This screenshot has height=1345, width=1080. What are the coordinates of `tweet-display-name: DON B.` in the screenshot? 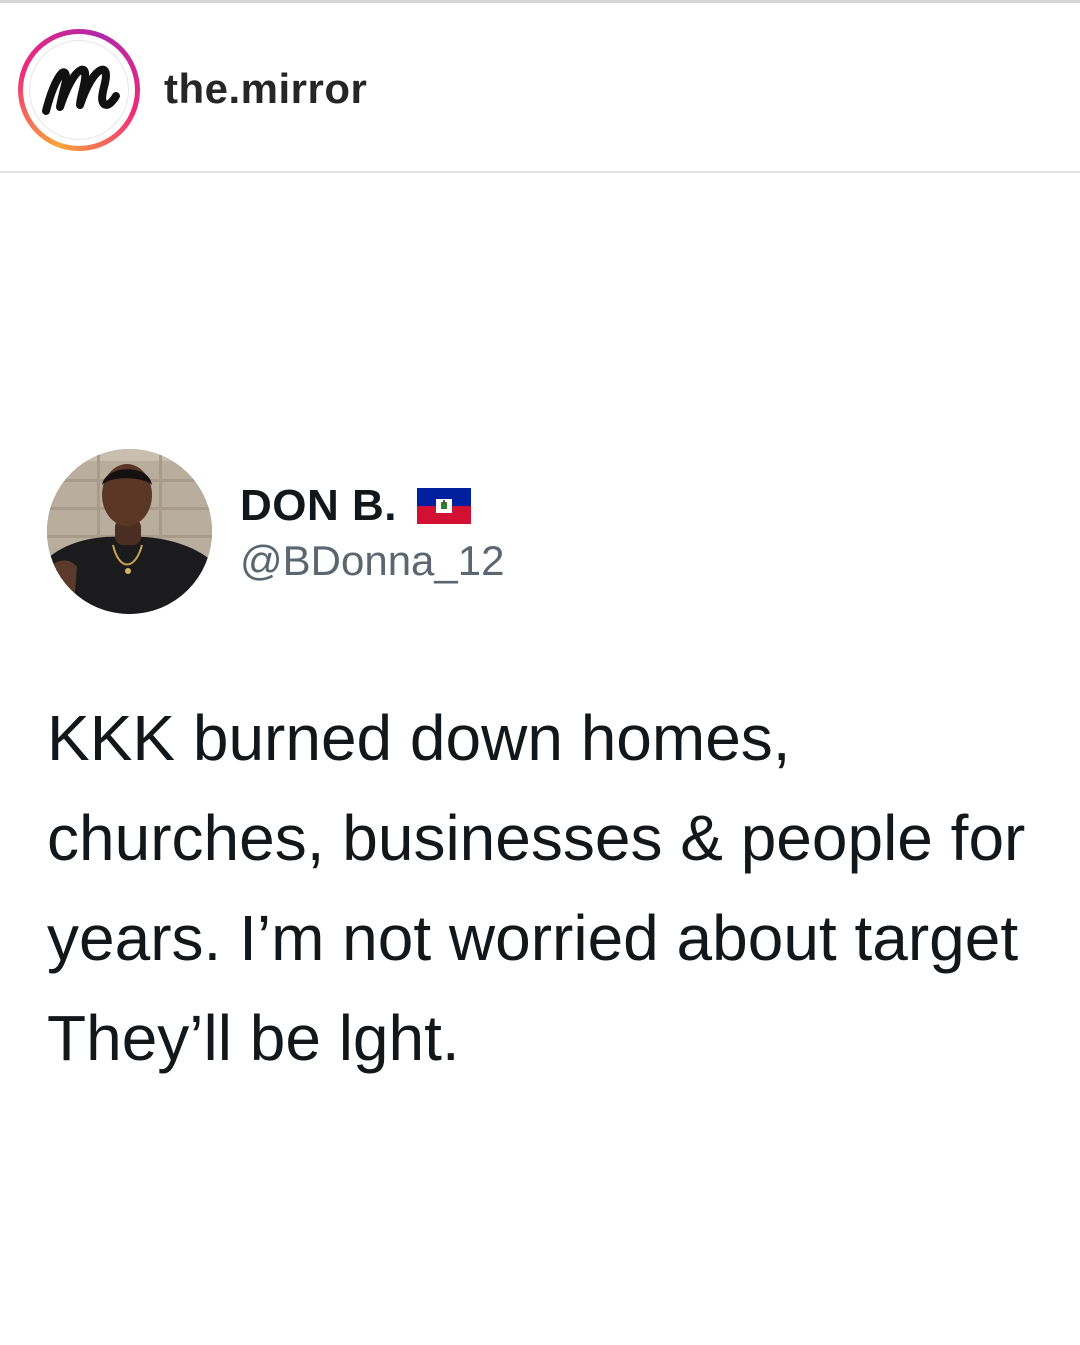 It's located at (318, 506).